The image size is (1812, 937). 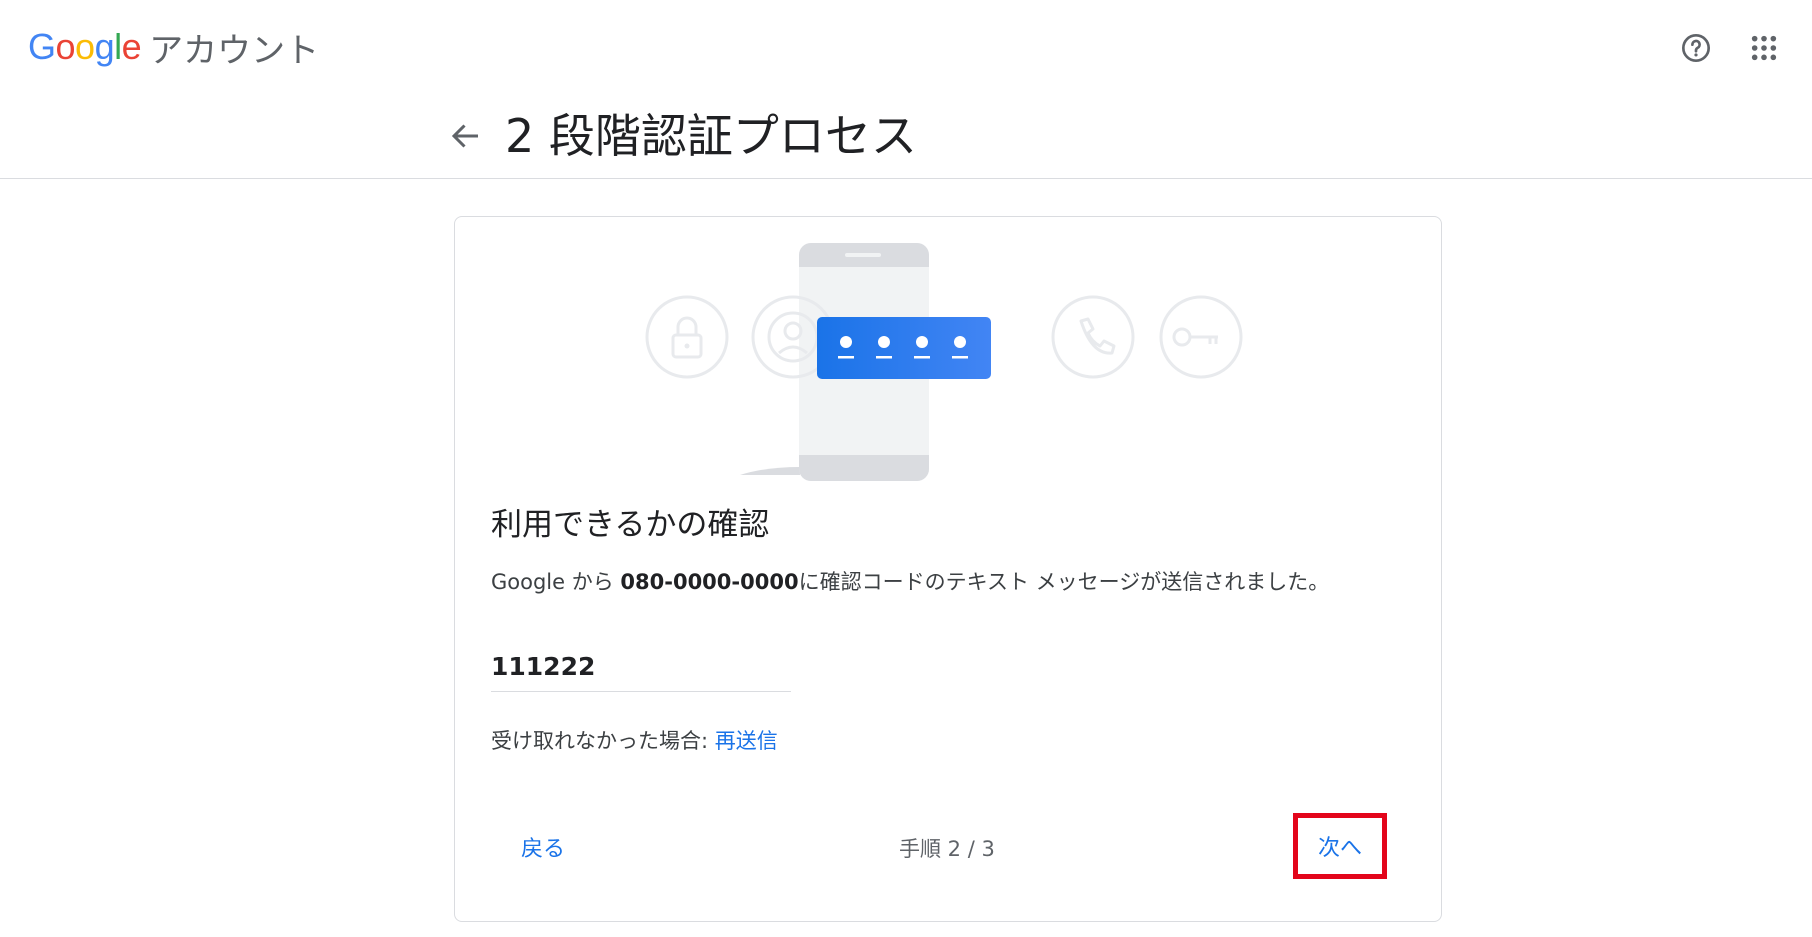 I want to click on resend-row: 受け取れなかった場合: 再送信, so click(x=634, y=741).